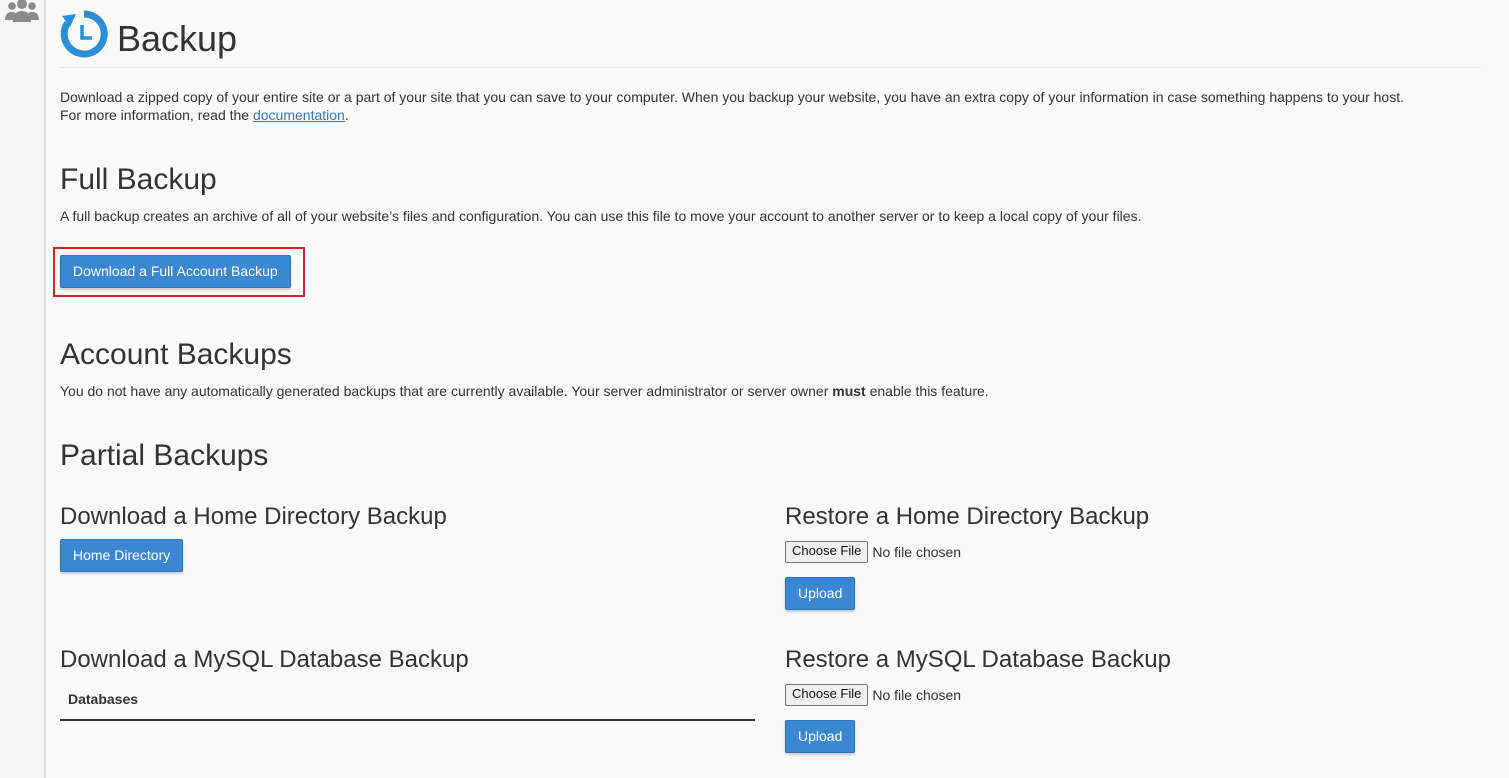 This screenshot has width=1509, height=778. Describe the element at coordinates (122, 555) in the screenshot. I see `home-directory-button: Home Directory` at that location.